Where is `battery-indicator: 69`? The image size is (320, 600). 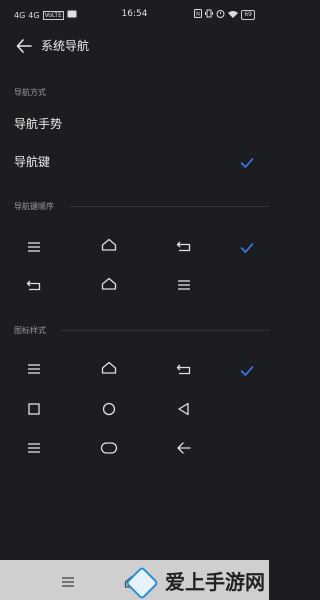
battery-indicator: 69 is located at coordinates (248, 14).